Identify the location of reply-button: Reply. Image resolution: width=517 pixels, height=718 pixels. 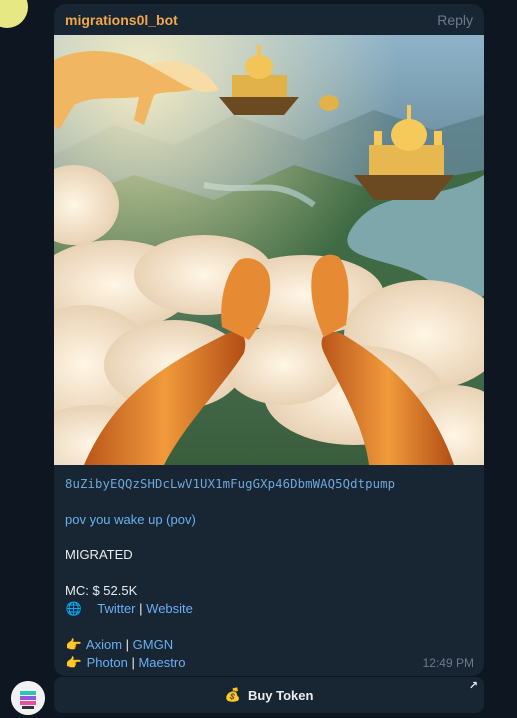
(455, 20).